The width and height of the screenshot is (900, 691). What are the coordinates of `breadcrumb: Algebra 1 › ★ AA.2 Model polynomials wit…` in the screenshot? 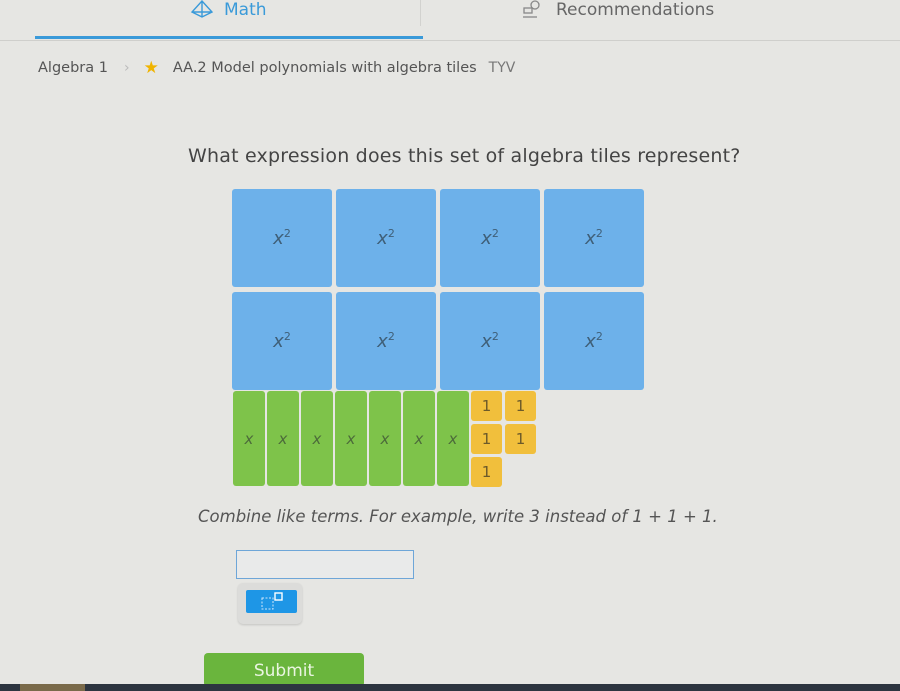 It's located at (276, 68).